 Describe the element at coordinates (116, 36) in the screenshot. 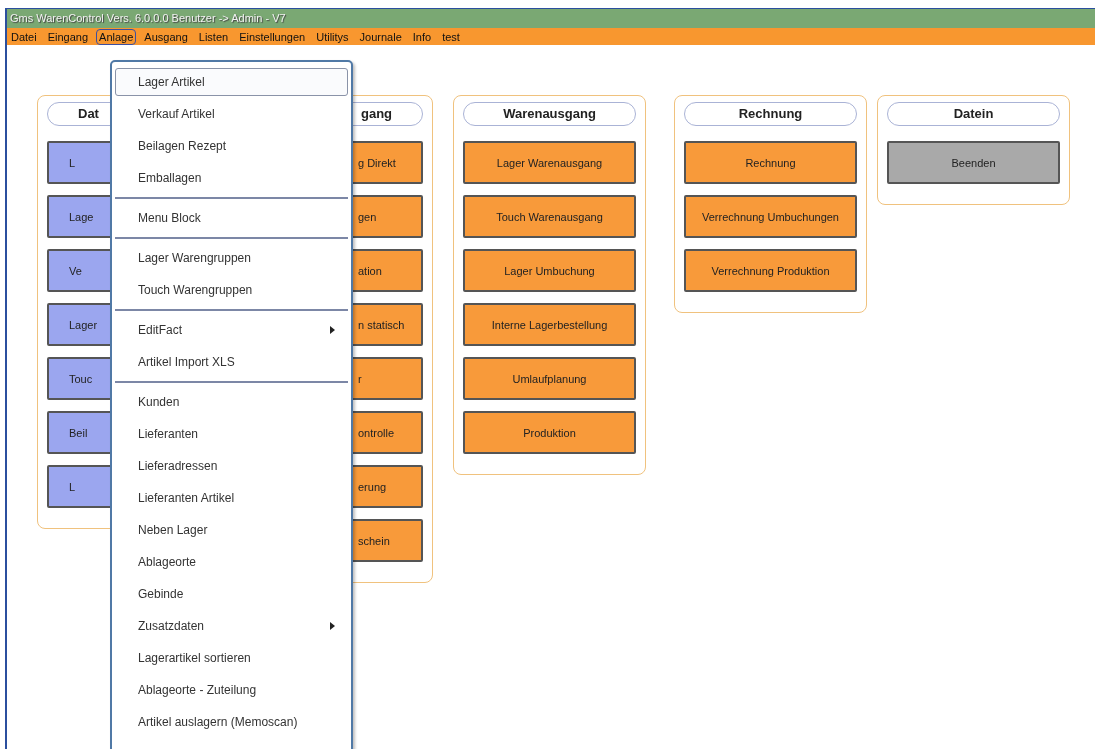

I see `menu-item: Anlage` at that location.